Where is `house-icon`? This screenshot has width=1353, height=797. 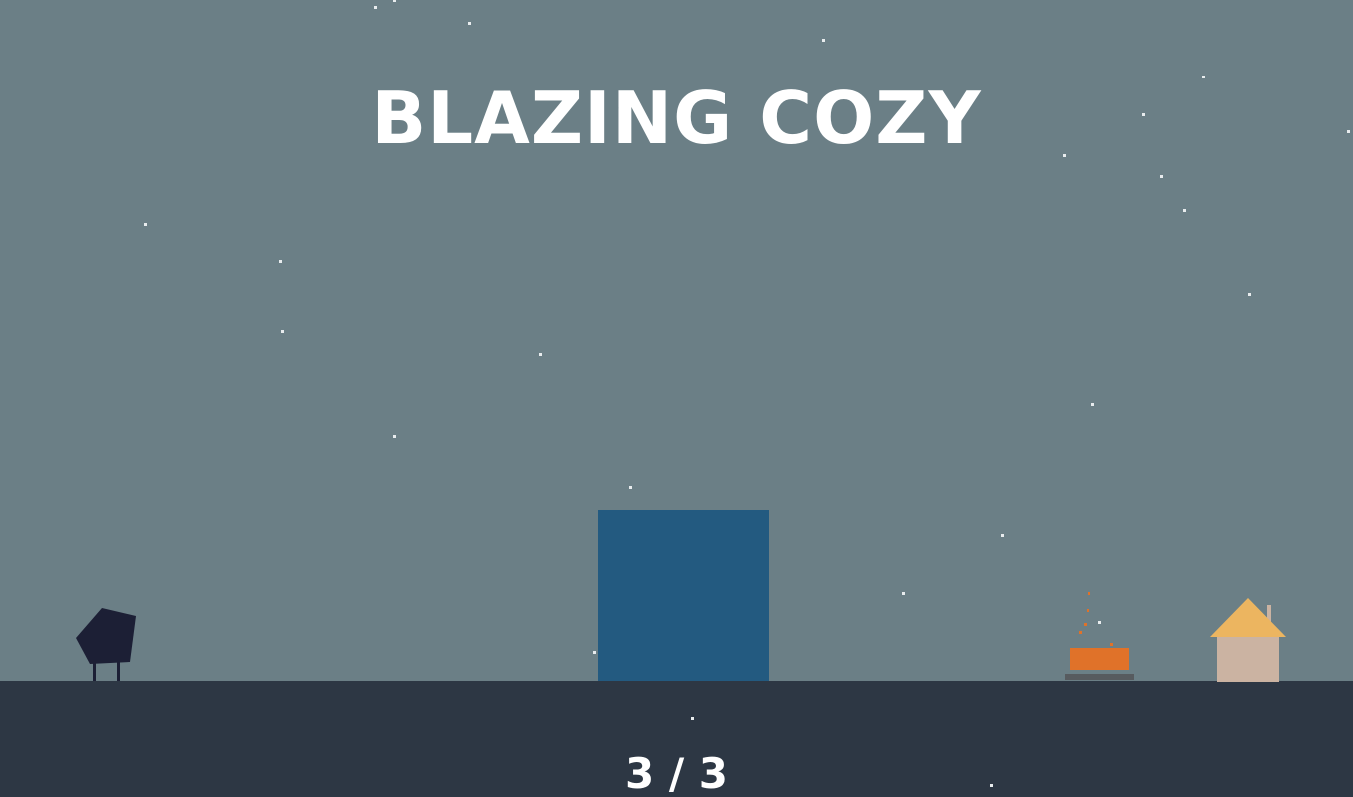
house-icon is located at coordinates (1248, 639).